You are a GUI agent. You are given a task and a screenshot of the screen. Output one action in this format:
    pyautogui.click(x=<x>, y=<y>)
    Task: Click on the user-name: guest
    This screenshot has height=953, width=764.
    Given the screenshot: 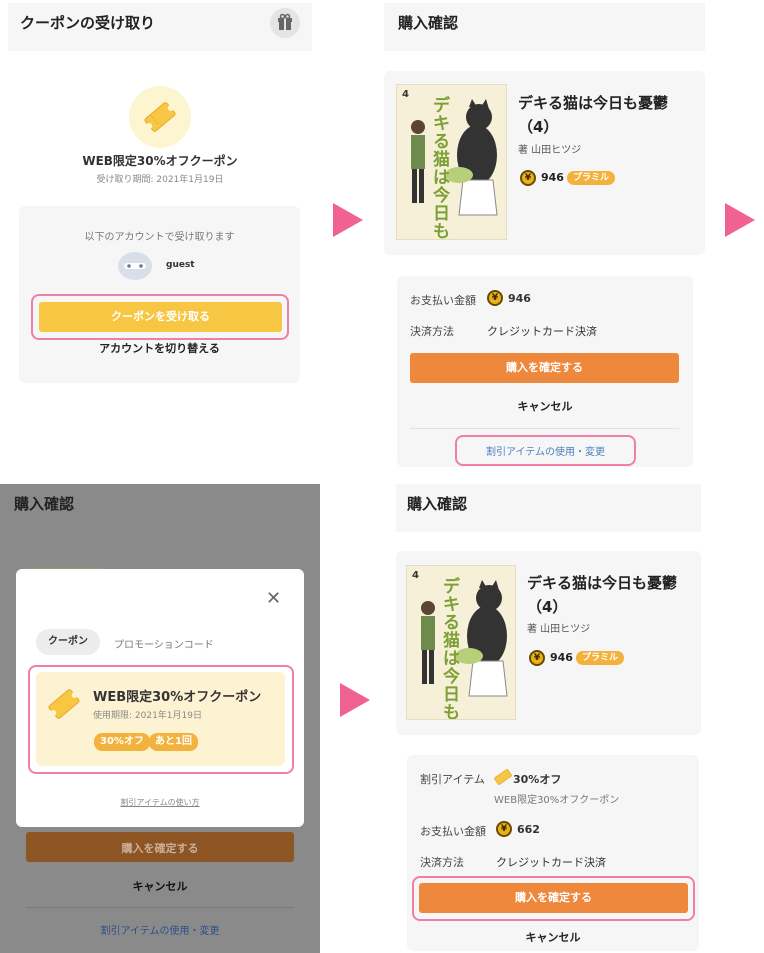 What is the action you would take?
    pyautogui.click(x=180, y=265)
    